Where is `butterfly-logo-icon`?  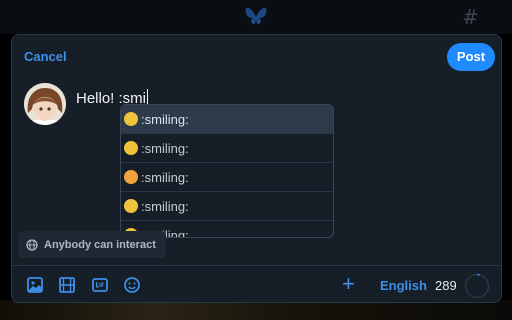
butterfly-logo-icon is located at coordinates (256, 16).